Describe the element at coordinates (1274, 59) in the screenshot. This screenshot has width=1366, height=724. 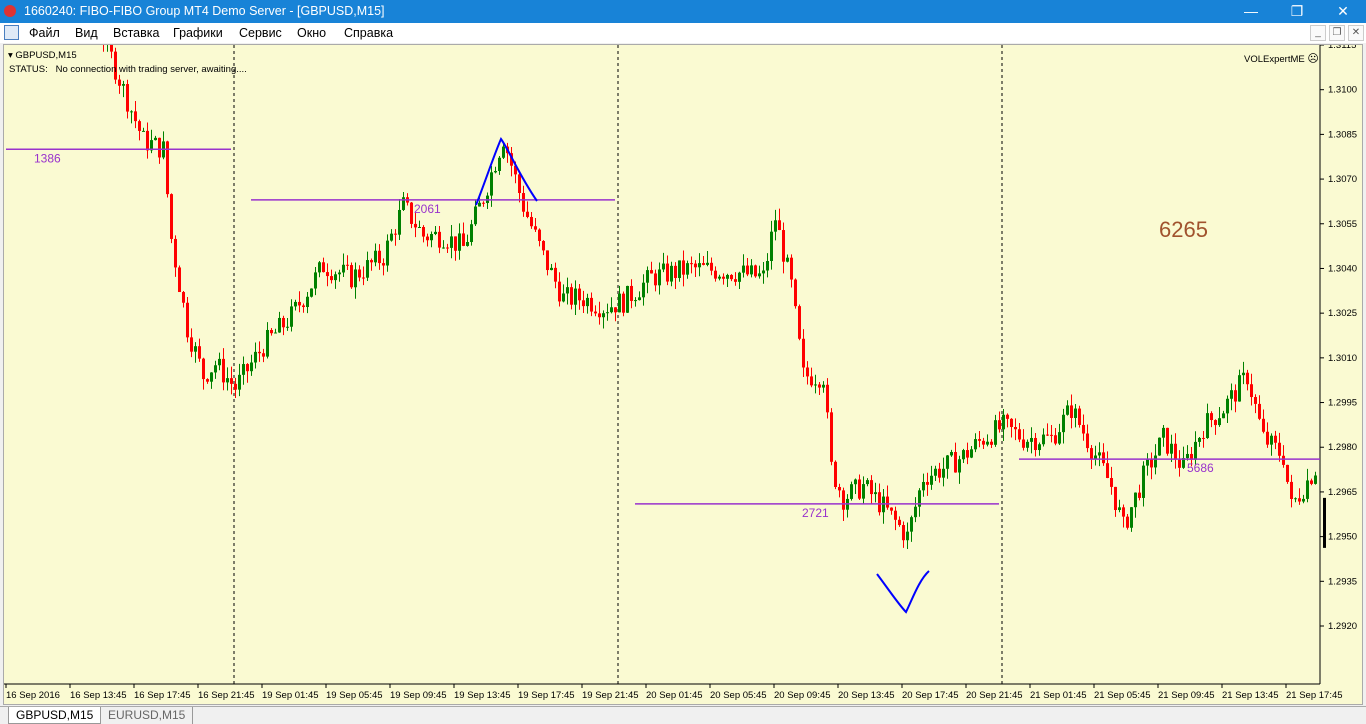
I see `expert-name: VOLExpertME` at that location.